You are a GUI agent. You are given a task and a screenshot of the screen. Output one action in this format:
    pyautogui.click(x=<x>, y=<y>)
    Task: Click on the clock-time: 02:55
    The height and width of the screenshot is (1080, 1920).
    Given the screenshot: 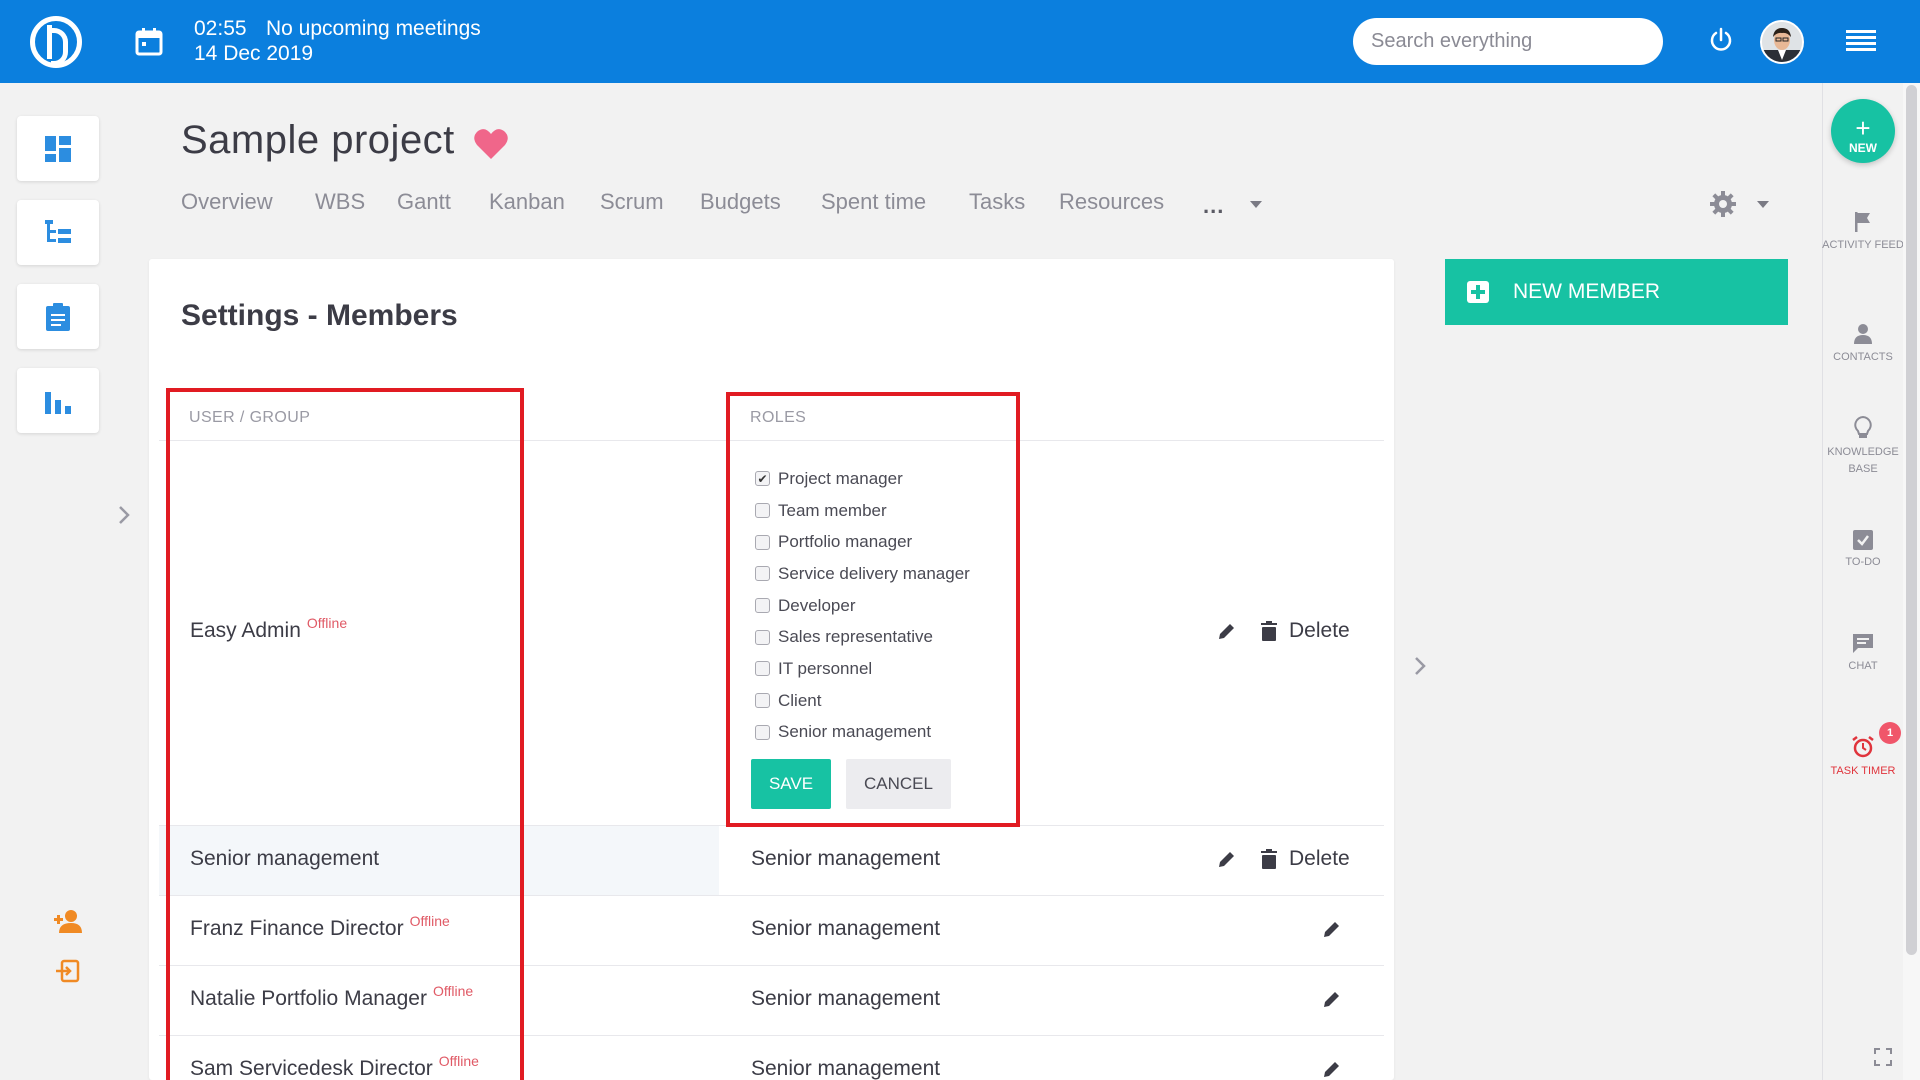 What is the action you would take?
    pyautogui.click(x=220, y=28)
    